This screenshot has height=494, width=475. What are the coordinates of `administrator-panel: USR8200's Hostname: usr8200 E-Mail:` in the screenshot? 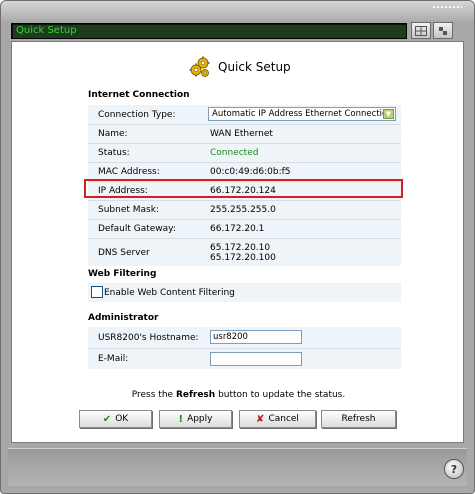 It's located at (244, 348).